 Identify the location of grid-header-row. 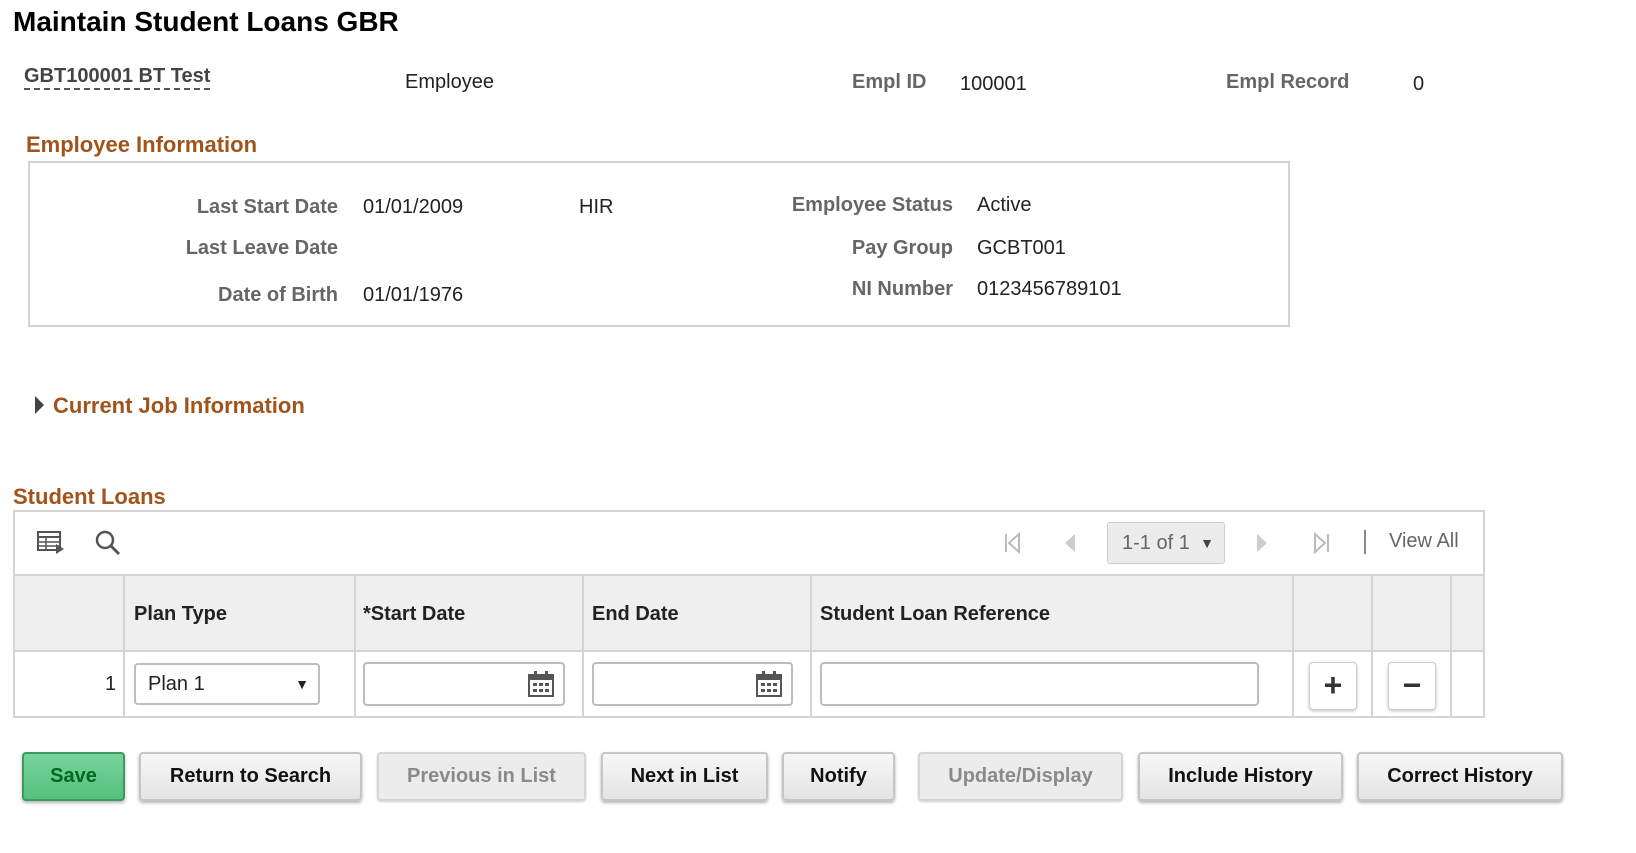
(749, 614).